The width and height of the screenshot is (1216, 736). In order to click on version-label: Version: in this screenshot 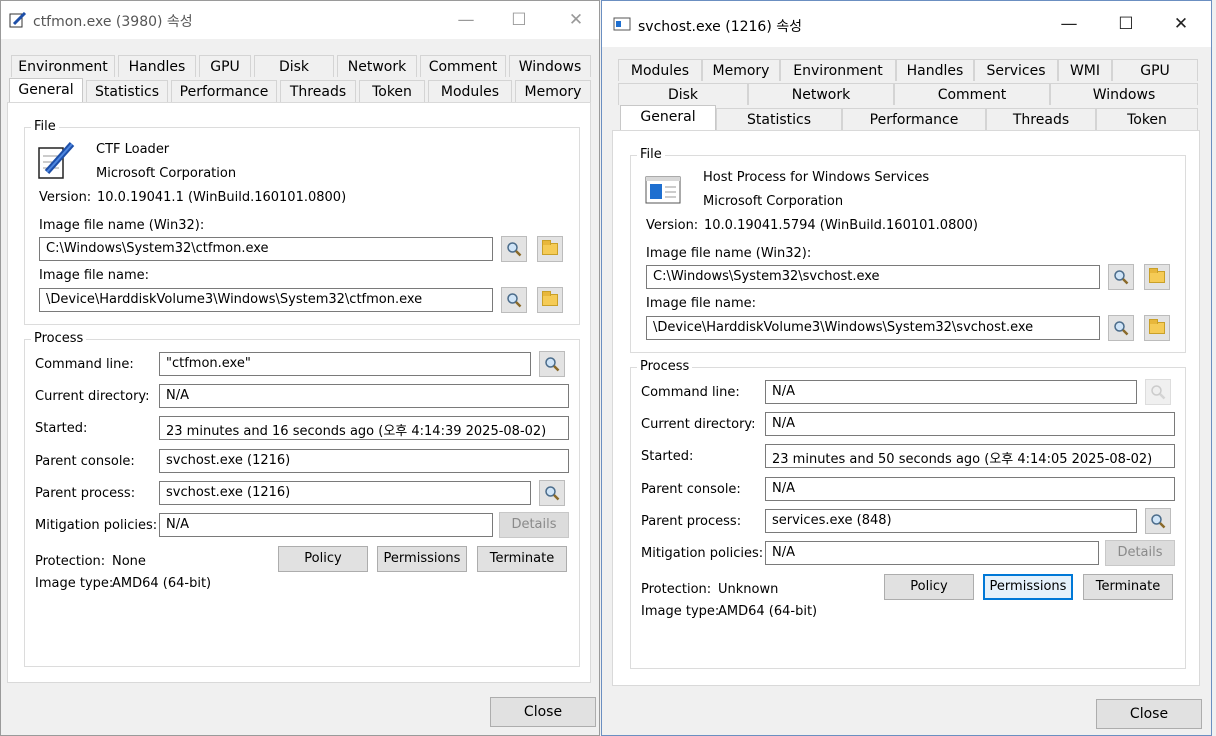, I will do `click(672, 225)`.